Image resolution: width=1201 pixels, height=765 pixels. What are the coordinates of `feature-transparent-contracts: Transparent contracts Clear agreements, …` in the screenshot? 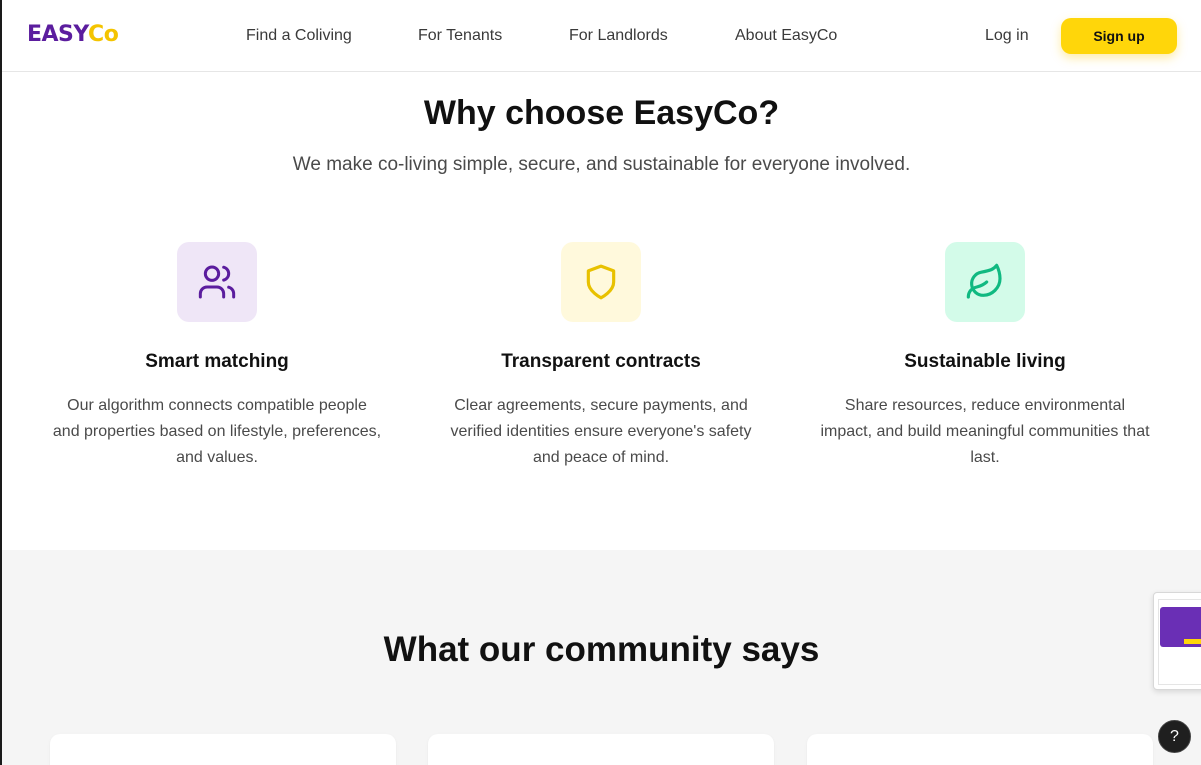 It's located at (601, 356).